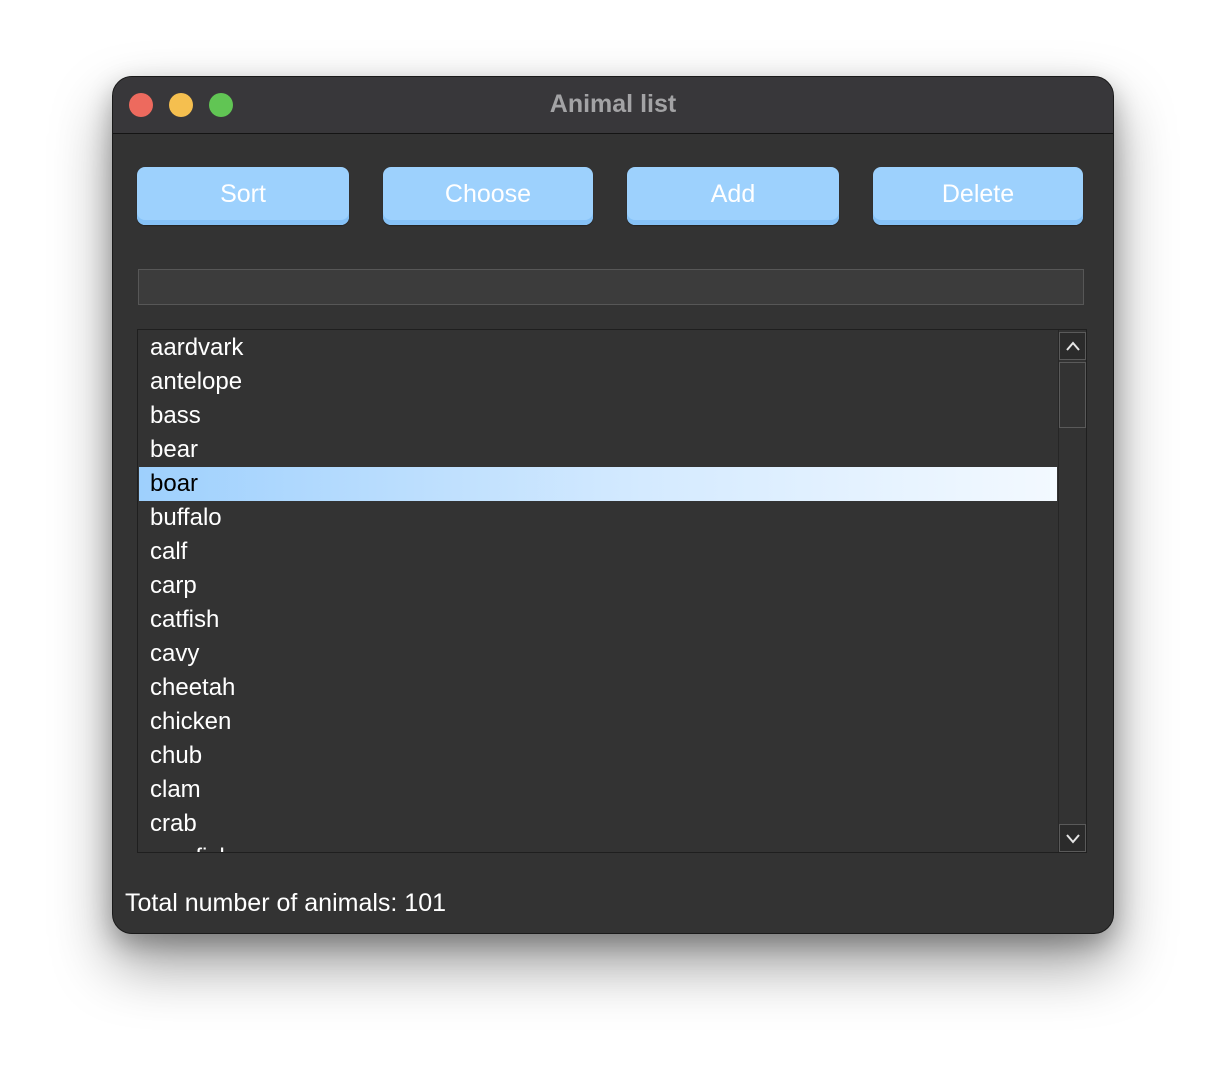 The image size is (1224, 1080). I want to click on close-window-button, so click(141, 105).